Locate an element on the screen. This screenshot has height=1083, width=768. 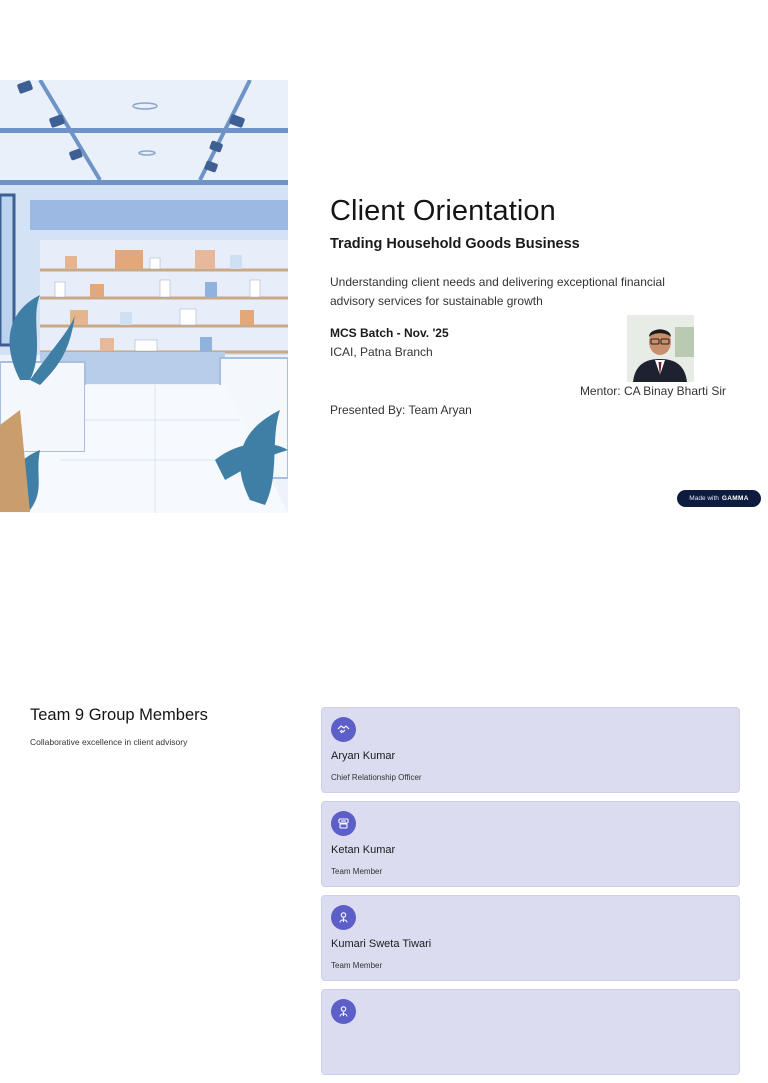
member-card: Aryan Kumar Chief Relationship Officer is located at coordinates (530, 750).